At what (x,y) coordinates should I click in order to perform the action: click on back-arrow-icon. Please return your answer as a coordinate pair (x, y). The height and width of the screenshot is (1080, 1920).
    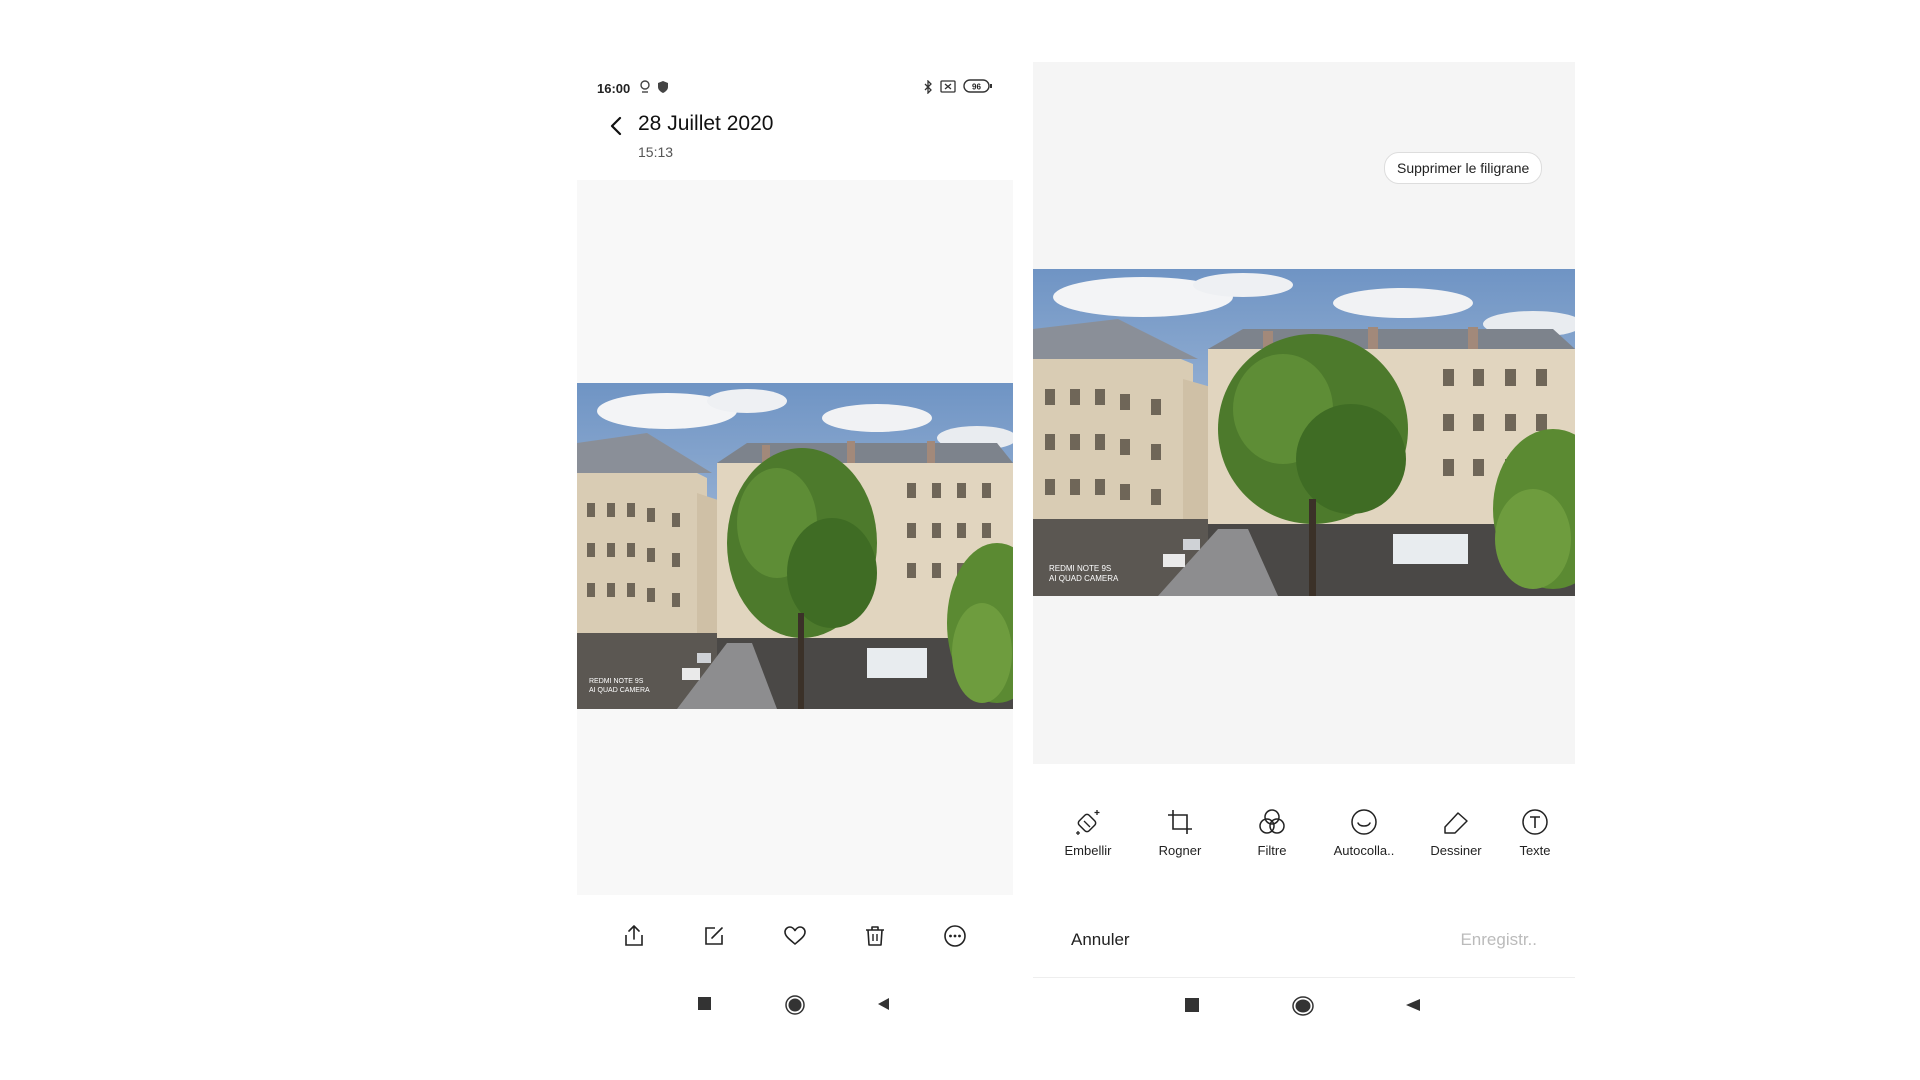
    Looking at the image, I should click on (617, 126).